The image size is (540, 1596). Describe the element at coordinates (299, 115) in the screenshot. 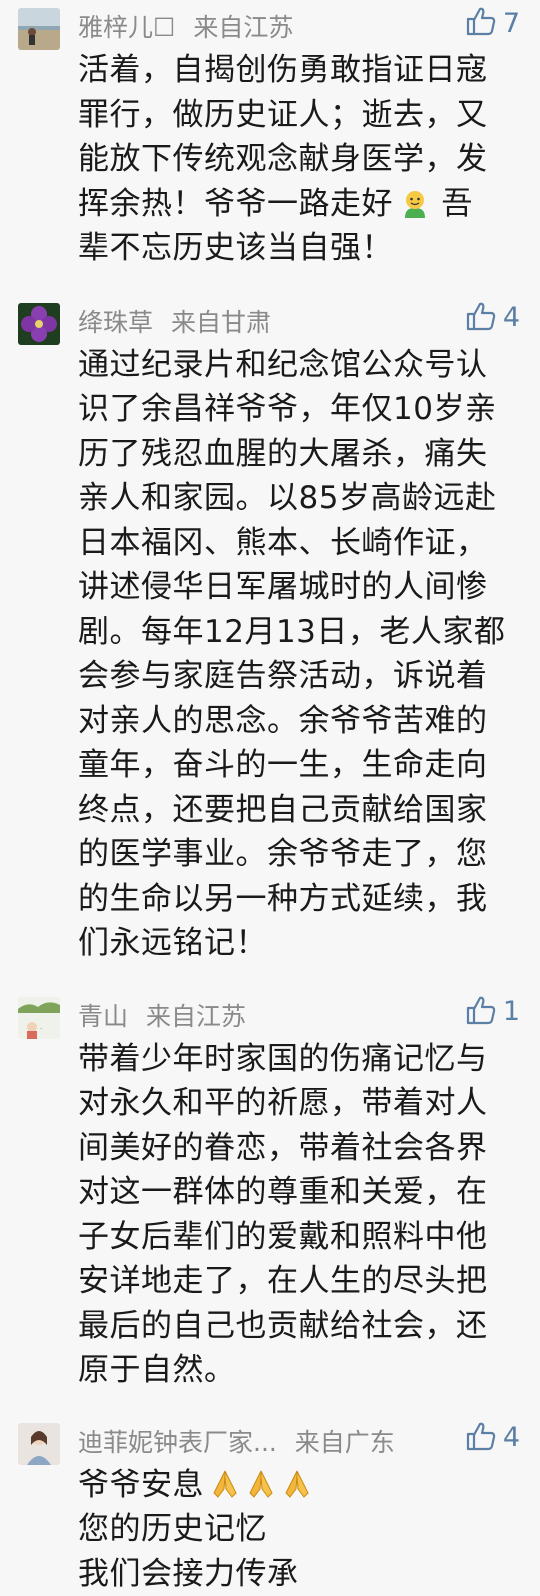

I see `comment-line: 罪行，做历史证人；逝去，又` at that location.